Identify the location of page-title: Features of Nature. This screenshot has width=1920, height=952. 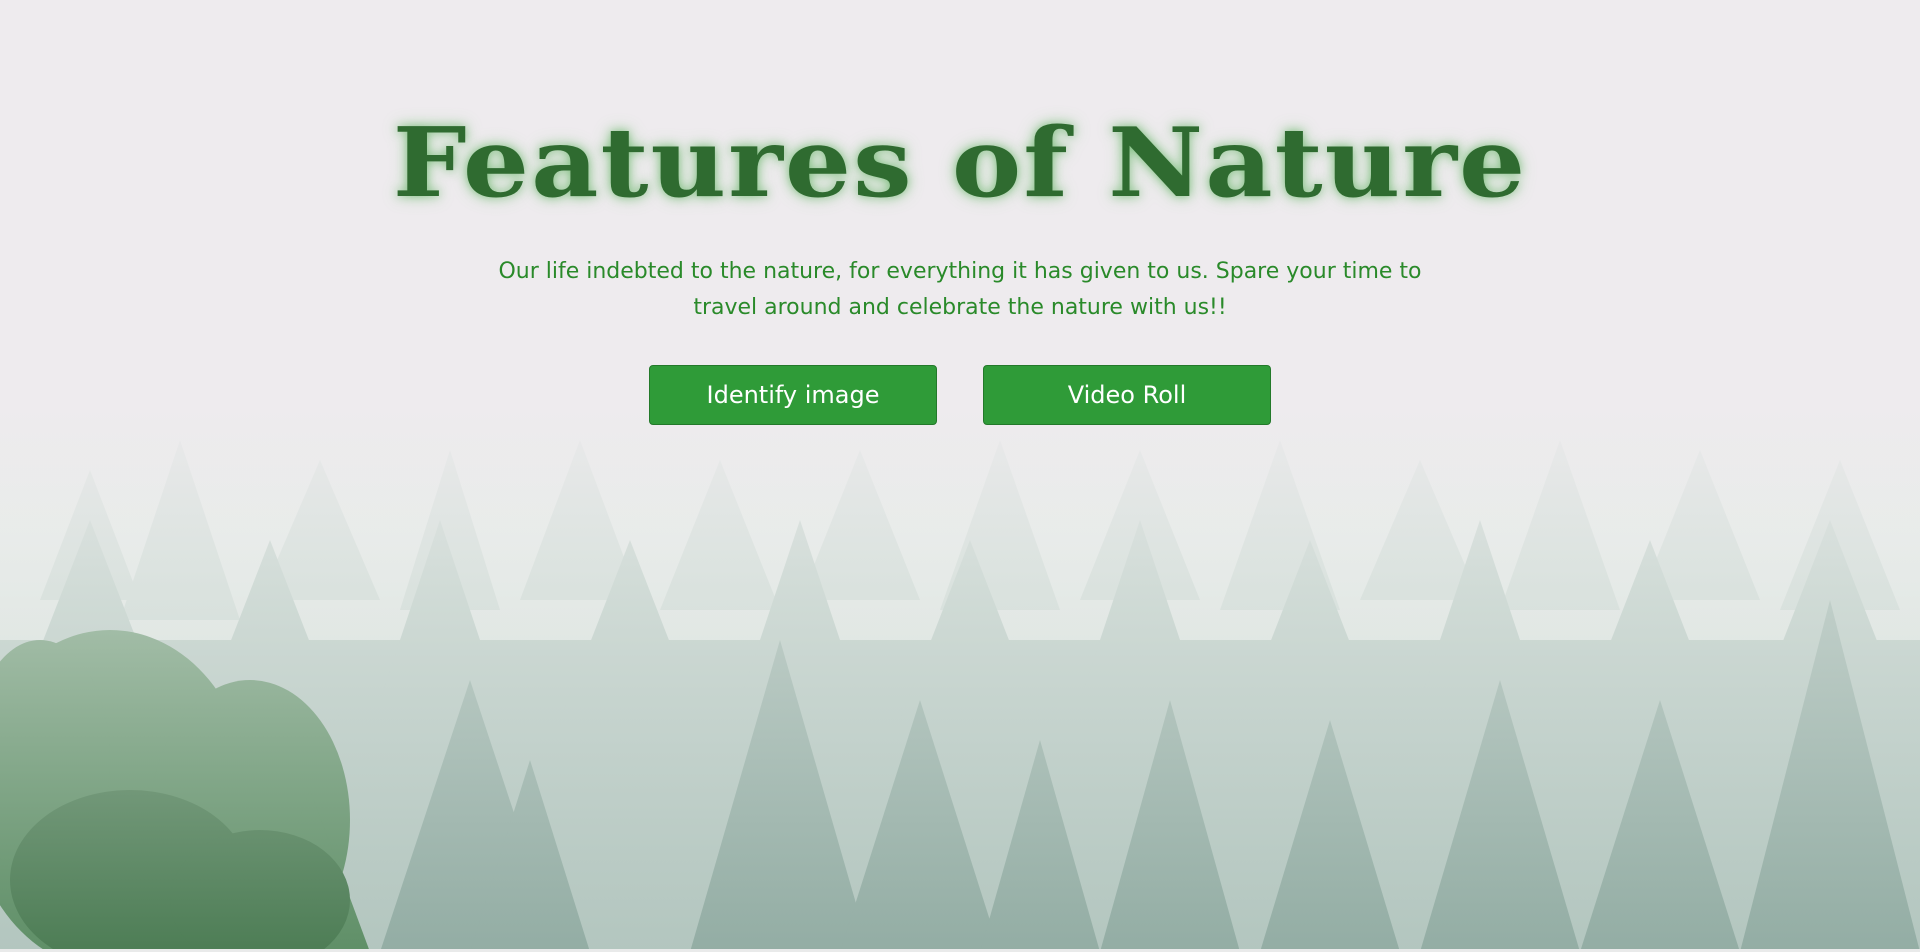
(960, 162).